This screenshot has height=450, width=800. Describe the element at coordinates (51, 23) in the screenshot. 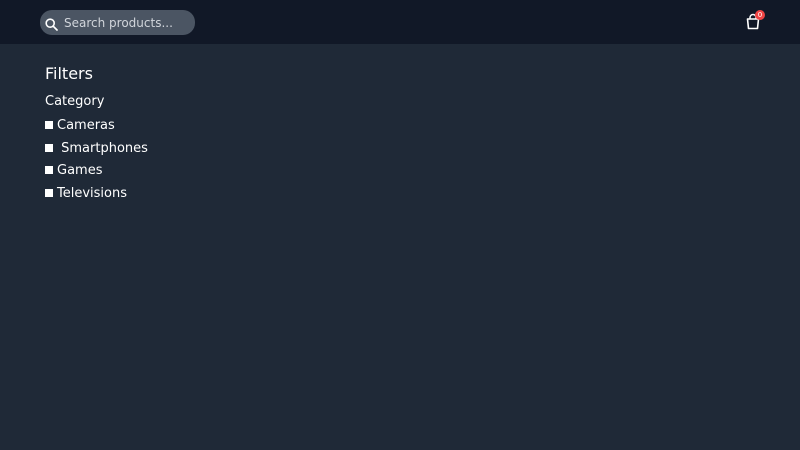

I see `search-icon` at that location.